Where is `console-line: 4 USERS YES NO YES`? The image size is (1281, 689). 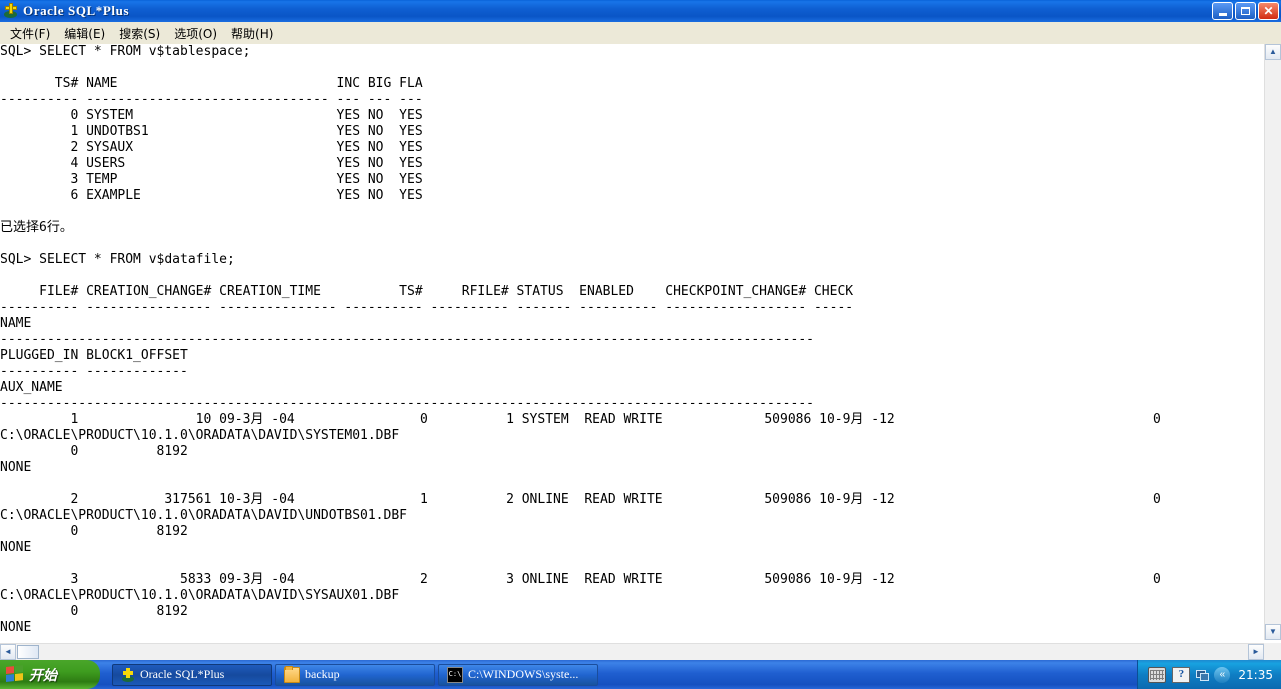
console-line: 4 USERS YES NO YES is located at coordinates (211, 163).